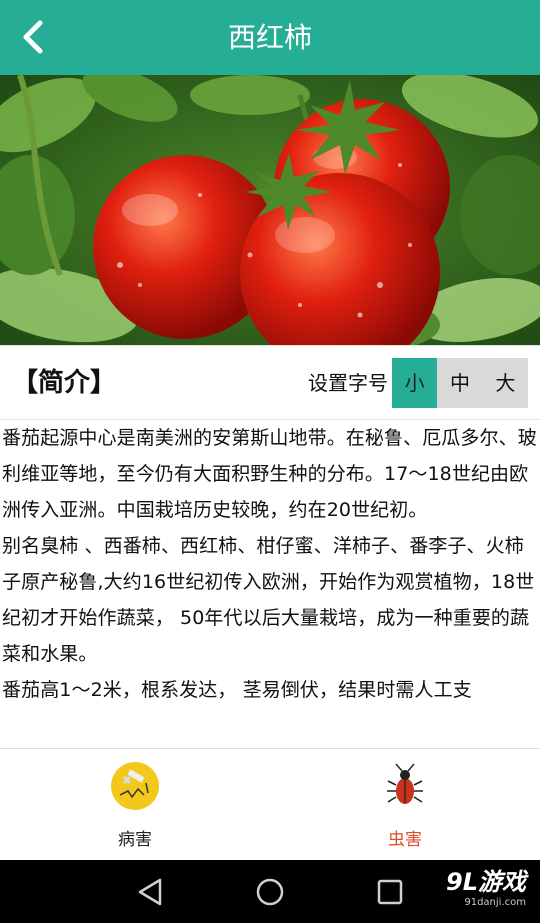 This screenshot has height=923, width=540. What do you see at coordinates (405, 805) in the screenshot?
I see `tab-pest: 虫害` at bounding box center [405, 805].